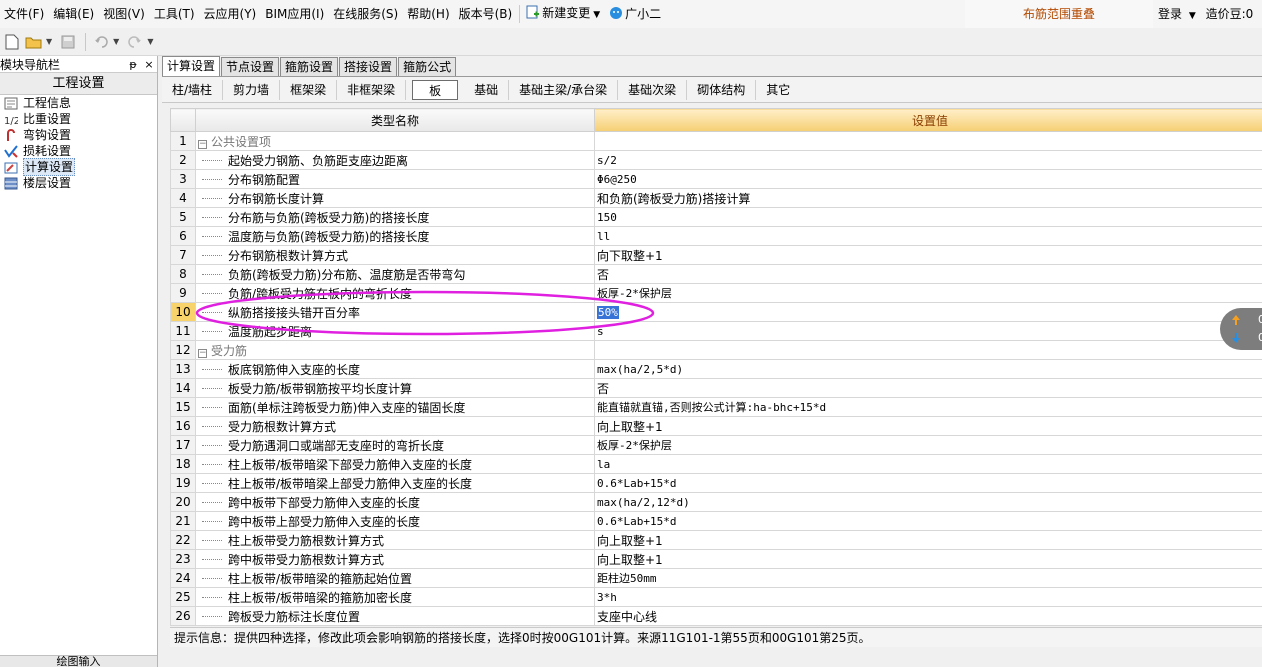 Image resolution: width=1262 pixels, height=667 pixels. What do you see at coordinates (778, 90) in the screenshot?
I see `subtab-other: 其它` at bounding box center [778, 90].